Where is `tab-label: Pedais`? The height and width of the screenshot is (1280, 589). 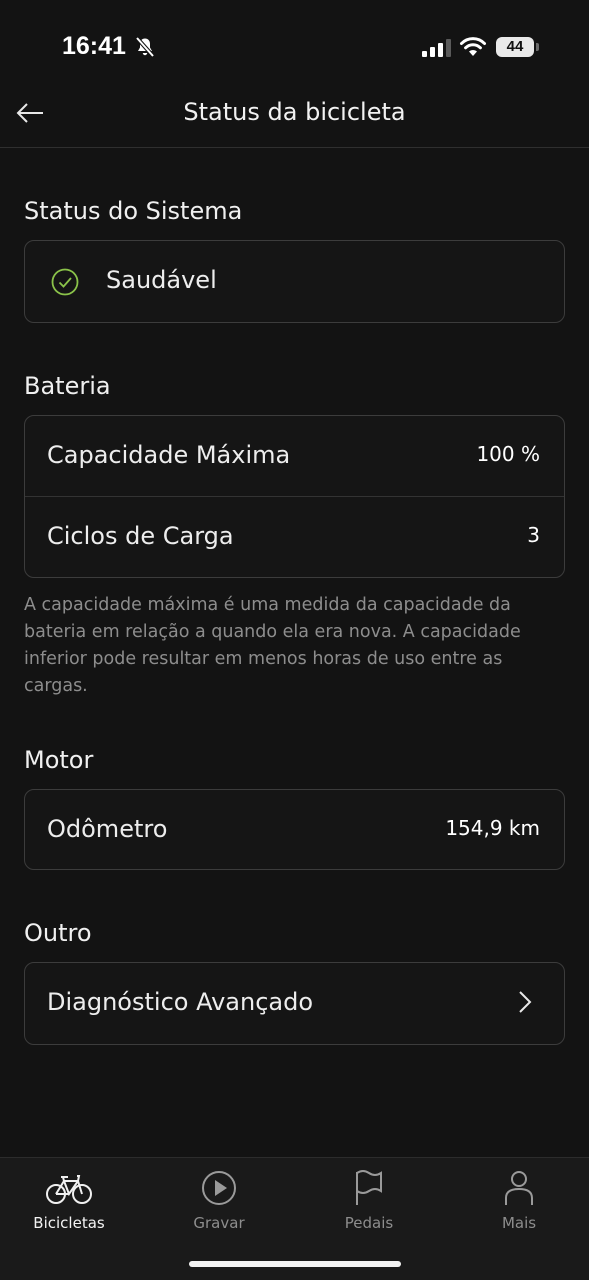
tab-label: Pedais is located at coordinates (369, 1223).